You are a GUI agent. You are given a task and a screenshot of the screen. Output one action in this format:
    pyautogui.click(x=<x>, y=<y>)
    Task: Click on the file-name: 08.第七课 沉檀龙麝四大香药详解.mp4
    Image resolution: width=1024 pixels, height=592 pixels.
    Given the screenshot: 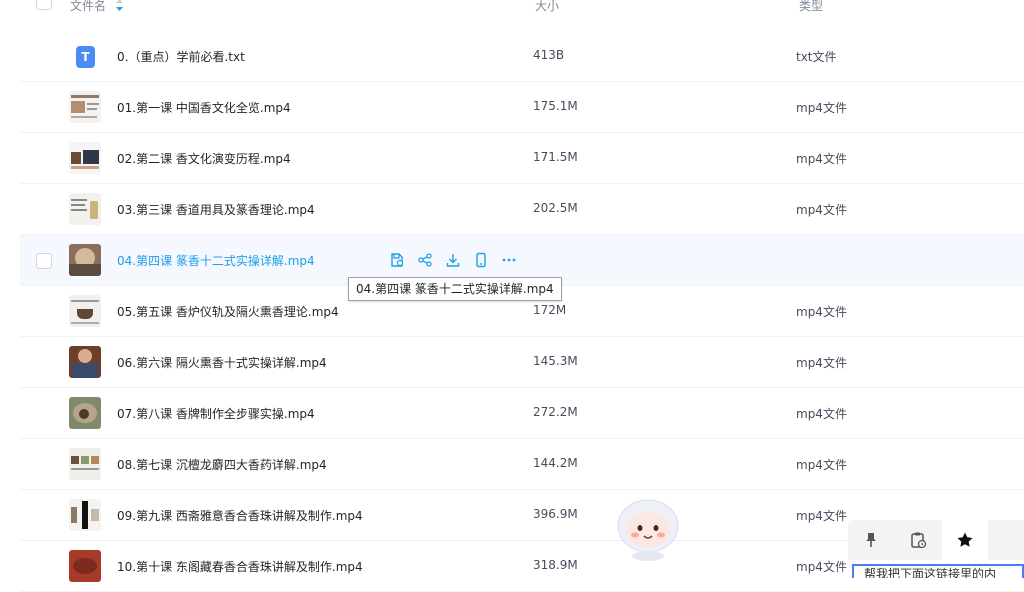 What is the action you would take?
    pyautogui.click(x=222, y=464)
    